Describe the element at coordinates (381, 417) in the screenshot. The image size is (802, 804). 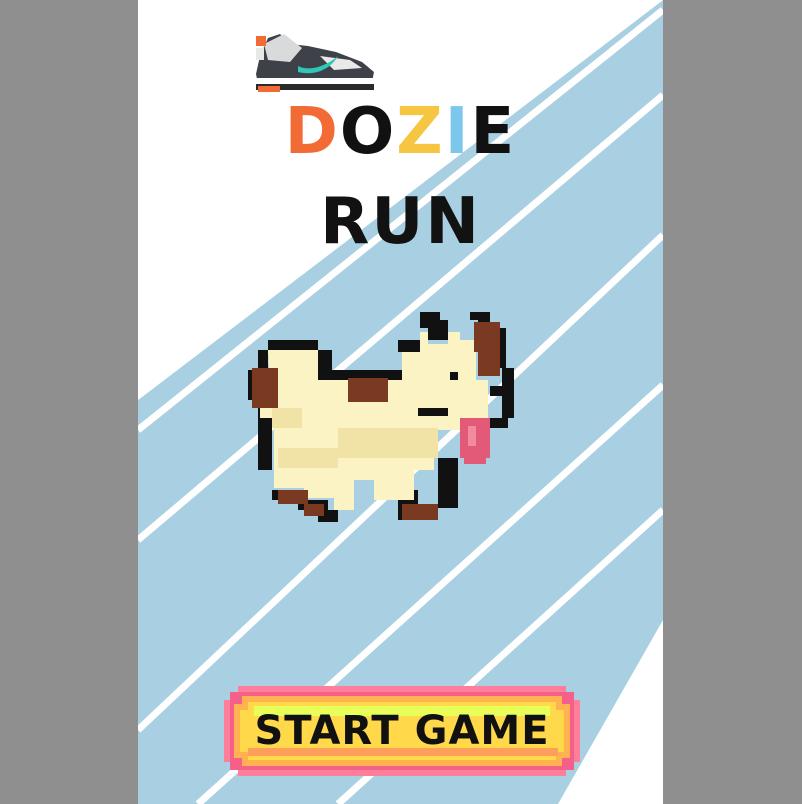
I see `pixel-dog-character` at that location.